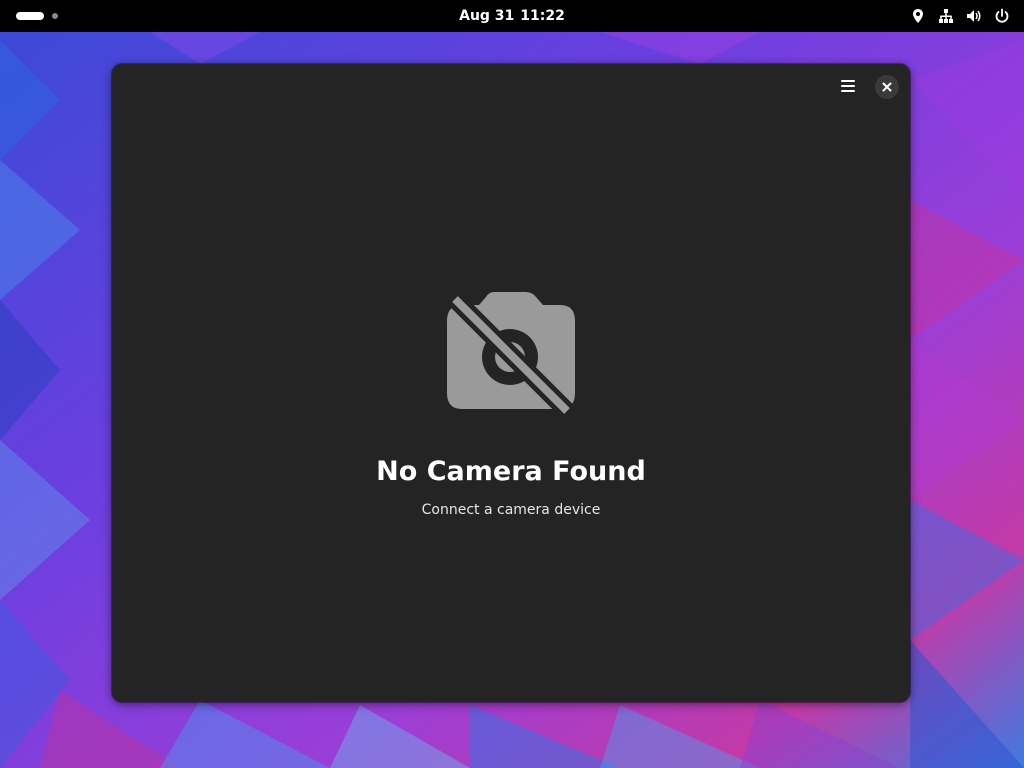  I want to click on top-bar: Aug 31 11:22, so click(512, 16).